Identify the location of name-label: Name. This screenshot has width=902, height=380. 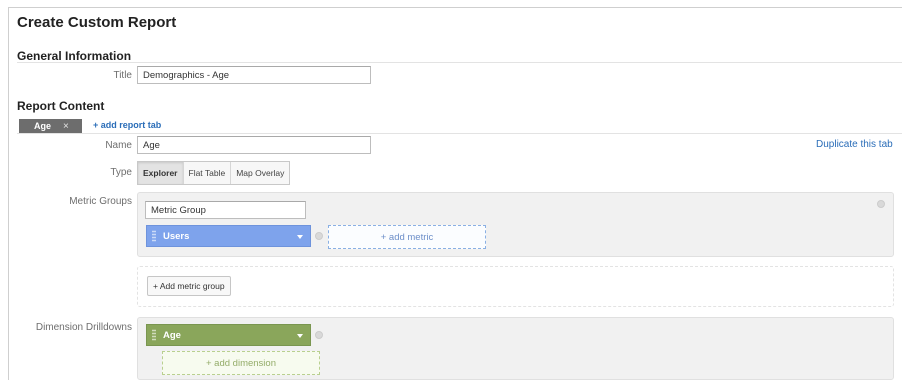
(118, 145).